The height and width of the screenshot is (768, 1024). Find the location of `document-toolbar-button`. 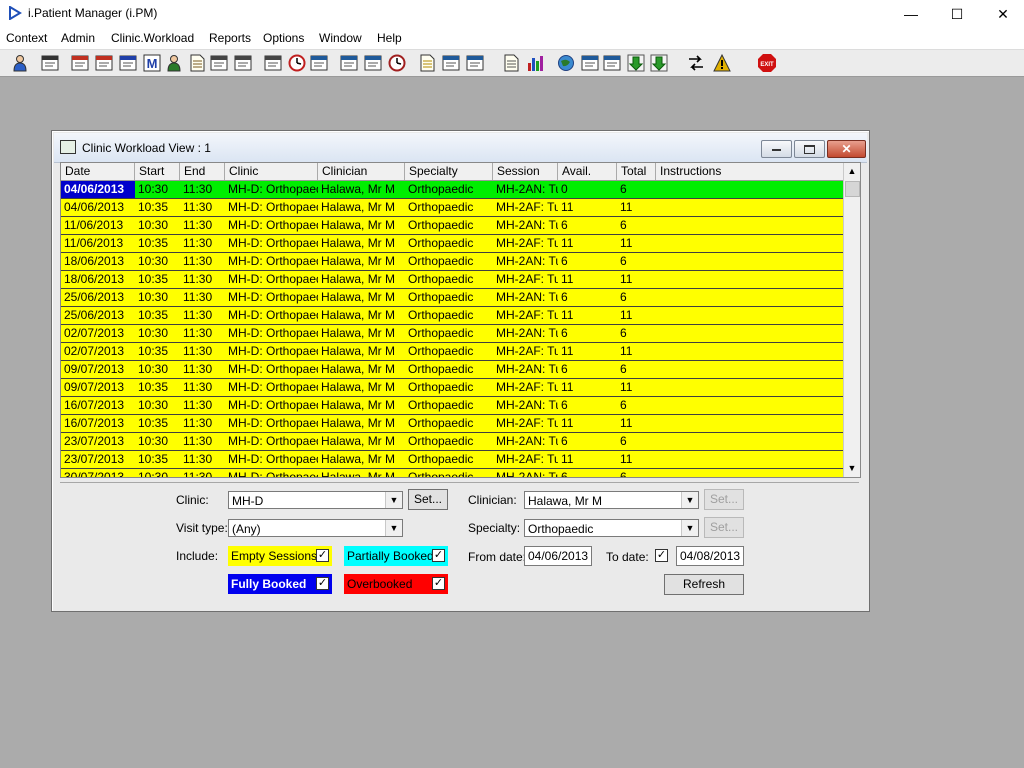

document-toolbar-button is located at coordinates (511, 63).